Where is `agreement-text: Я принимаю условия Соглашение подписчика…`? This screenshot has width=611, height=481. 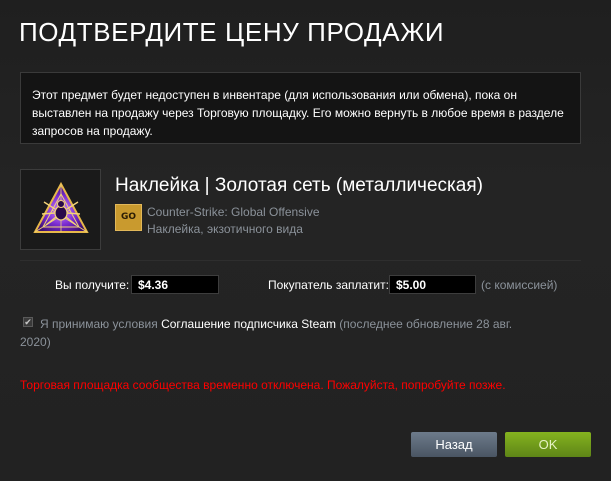 agreement-text: Я принимаю условия Соглашение подписчика… is located at coordinates (280, 333).